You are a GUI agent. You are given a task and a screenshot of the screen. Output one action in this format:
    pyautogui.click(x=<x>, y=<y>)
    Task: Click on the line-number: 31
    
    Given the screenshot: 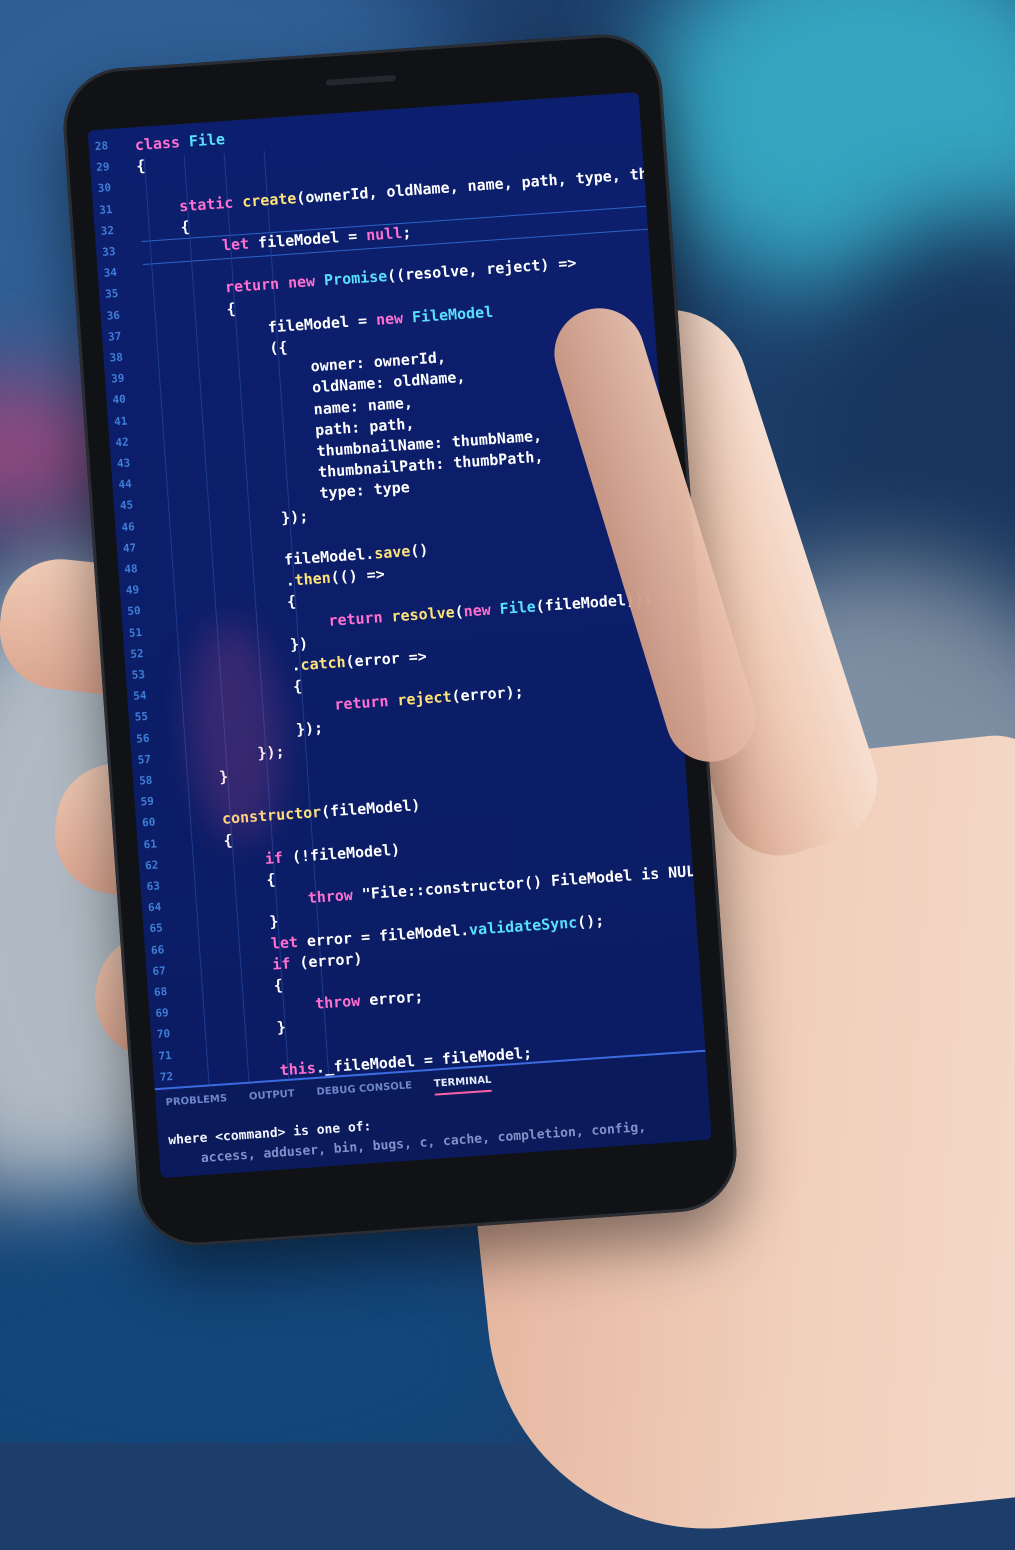 What is the action you would take?
    pyautogui.click(x=105, y=209)
    